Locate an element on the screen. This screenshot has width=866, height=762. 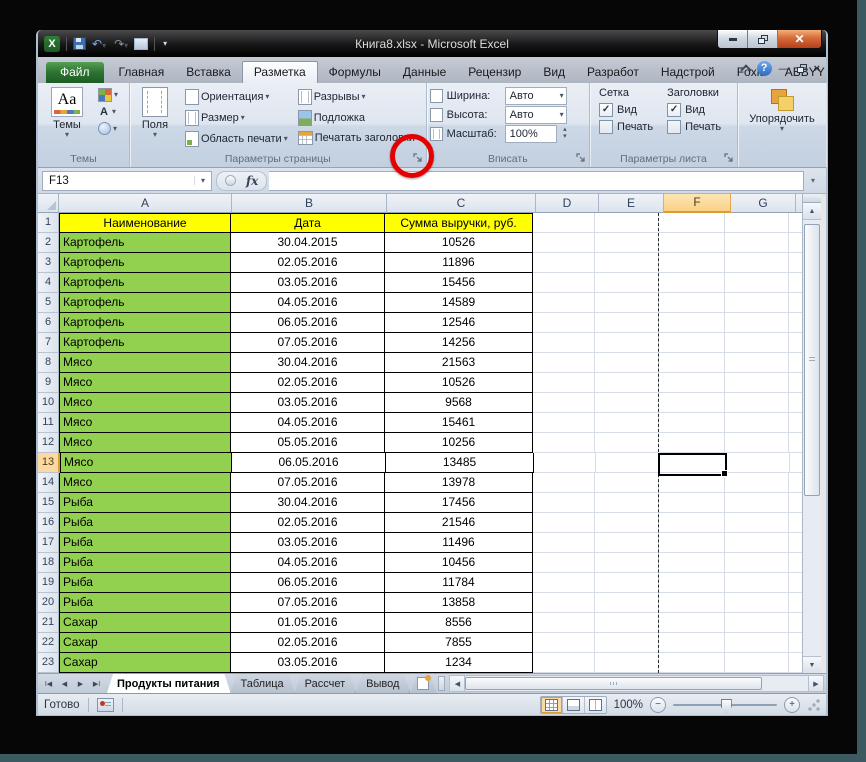
cell-C12: 10256 is located at coordinates (459, 443).